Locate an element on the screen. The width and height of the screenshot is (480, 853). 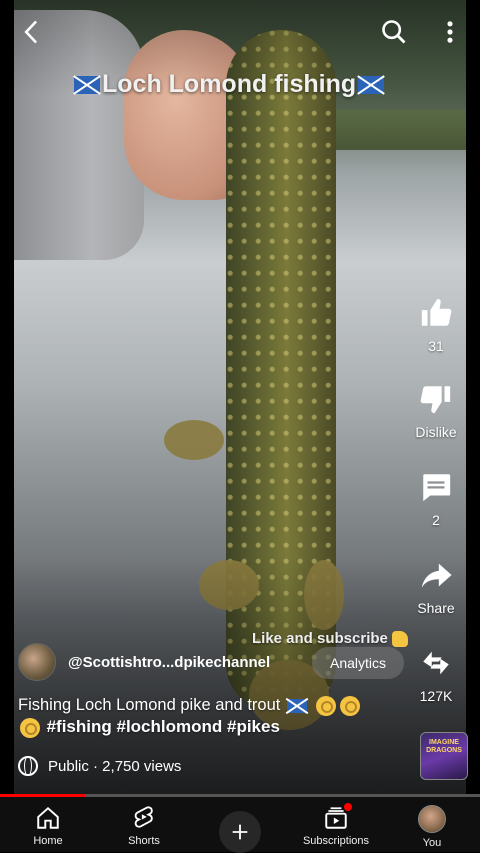
visibility-row: Public · 2,750 views is located at coordinates (99, 766).